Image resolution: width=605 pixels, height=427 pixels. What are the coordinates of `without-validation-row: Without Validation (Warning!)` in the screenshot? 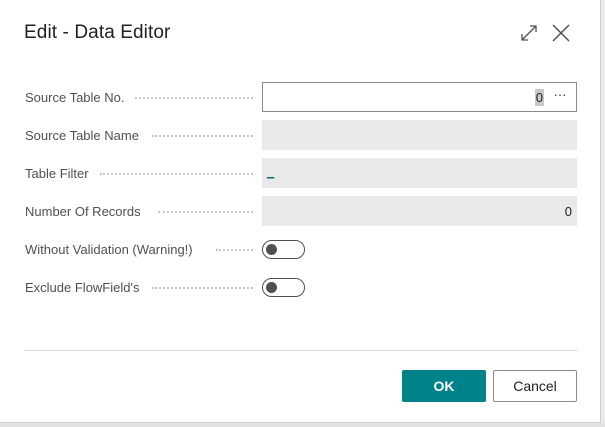 It's located at (300, 249).